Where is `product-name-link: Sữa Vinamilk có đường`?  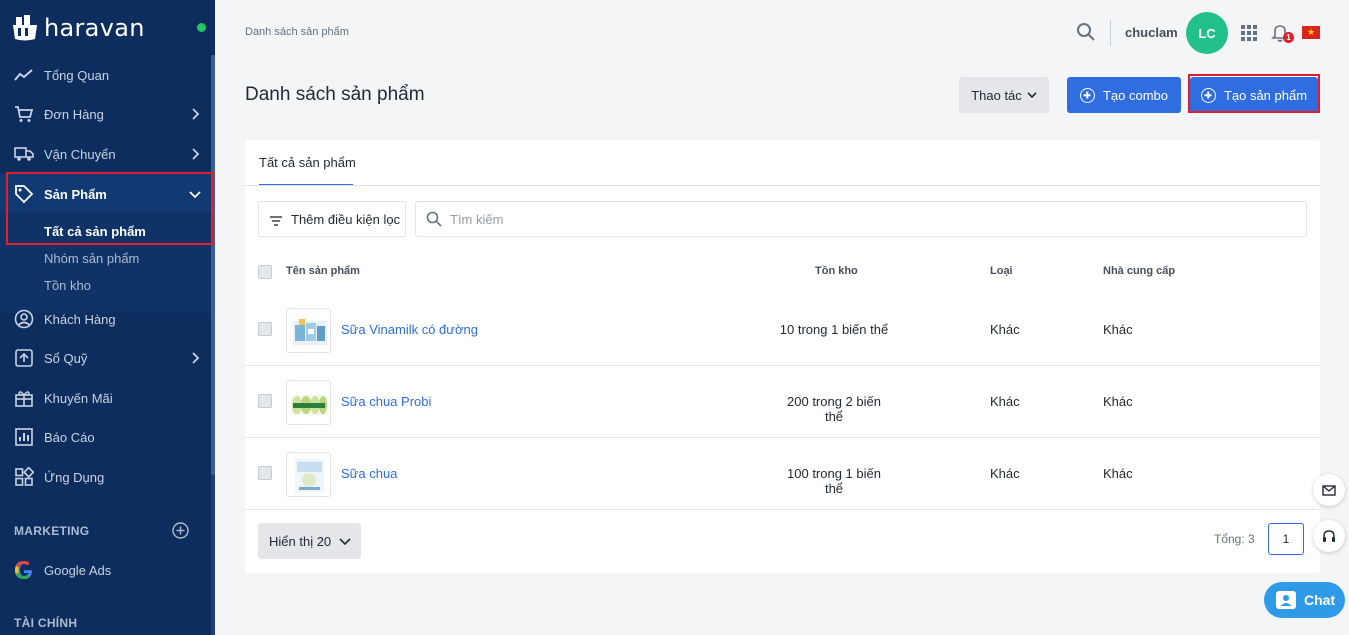 product-name-link: Sữa Vinamilk có đường is located at coordinates (409, 329).